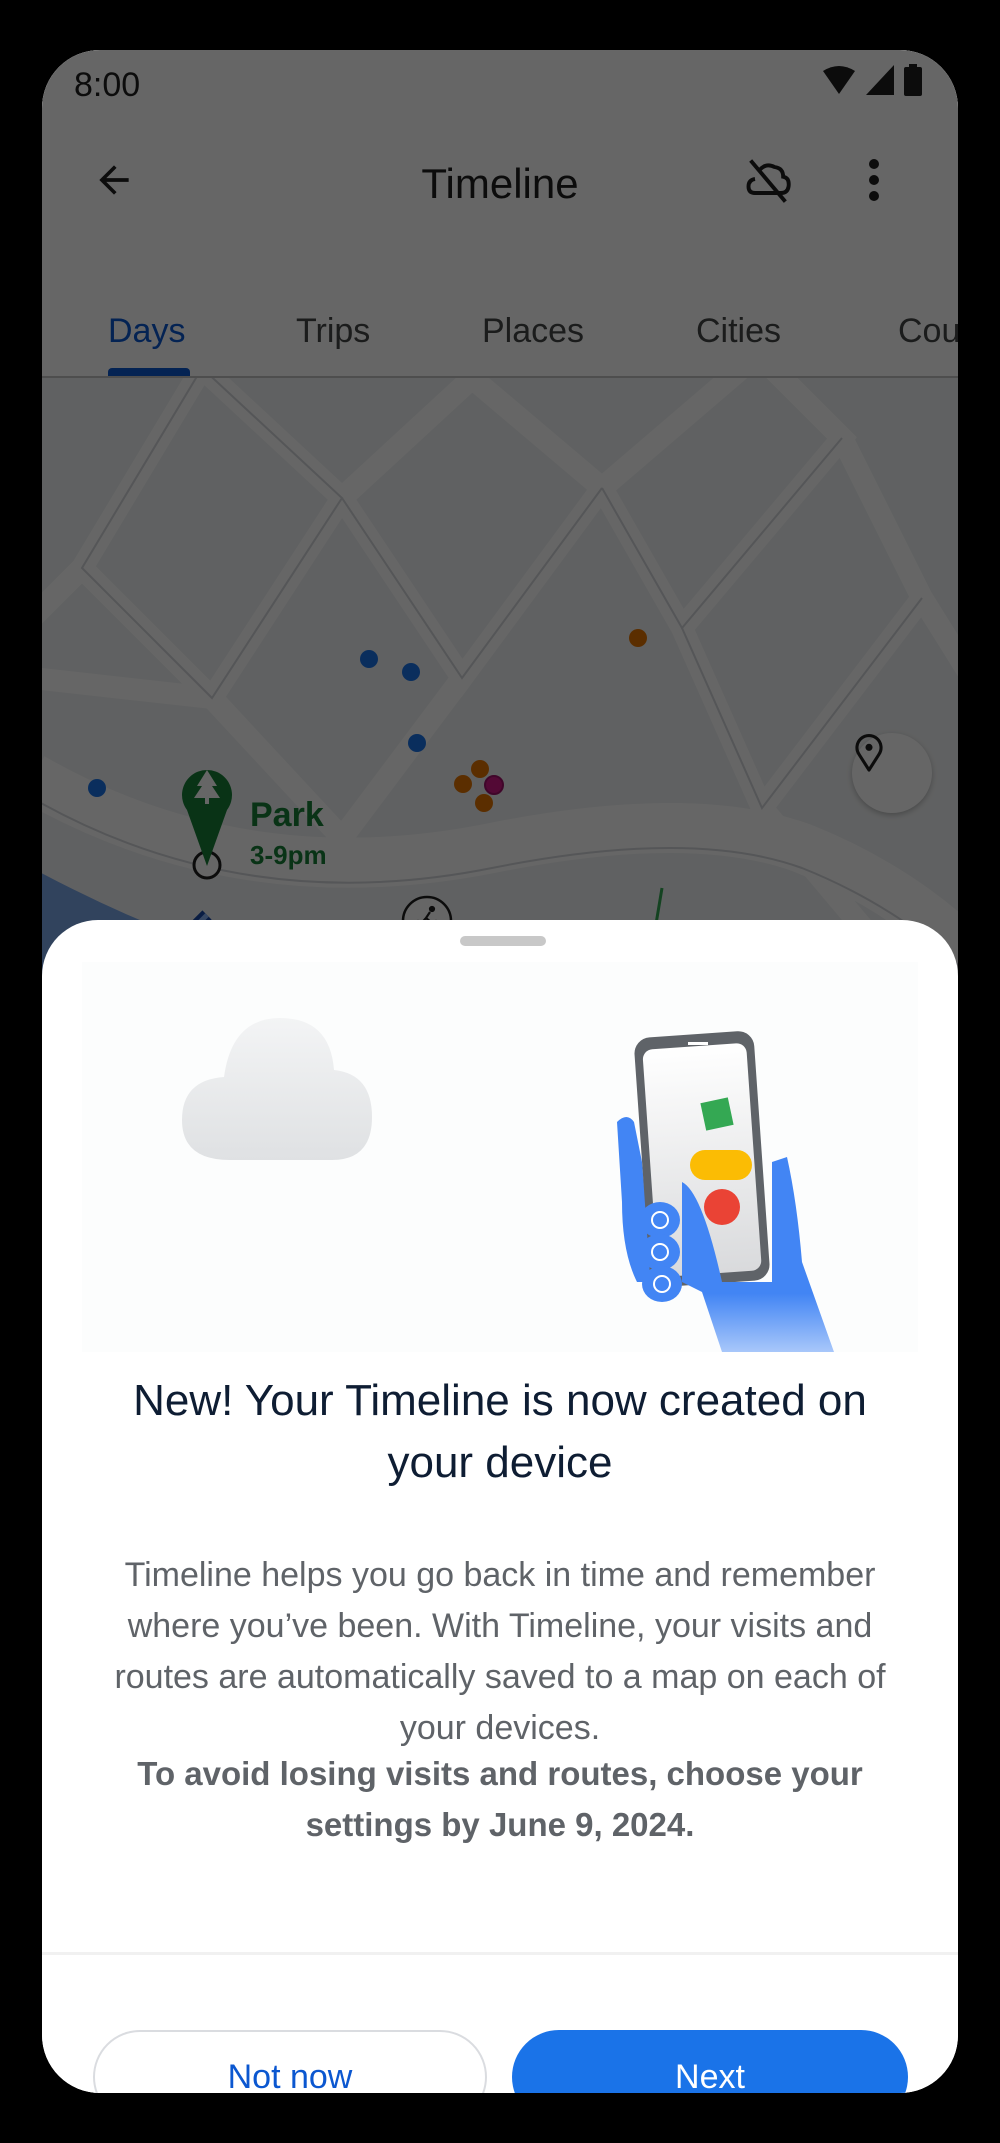  Describe the element at coordinates (725, 1191) in the screenshot. I see `phone-in-hand-illustration` at that location.